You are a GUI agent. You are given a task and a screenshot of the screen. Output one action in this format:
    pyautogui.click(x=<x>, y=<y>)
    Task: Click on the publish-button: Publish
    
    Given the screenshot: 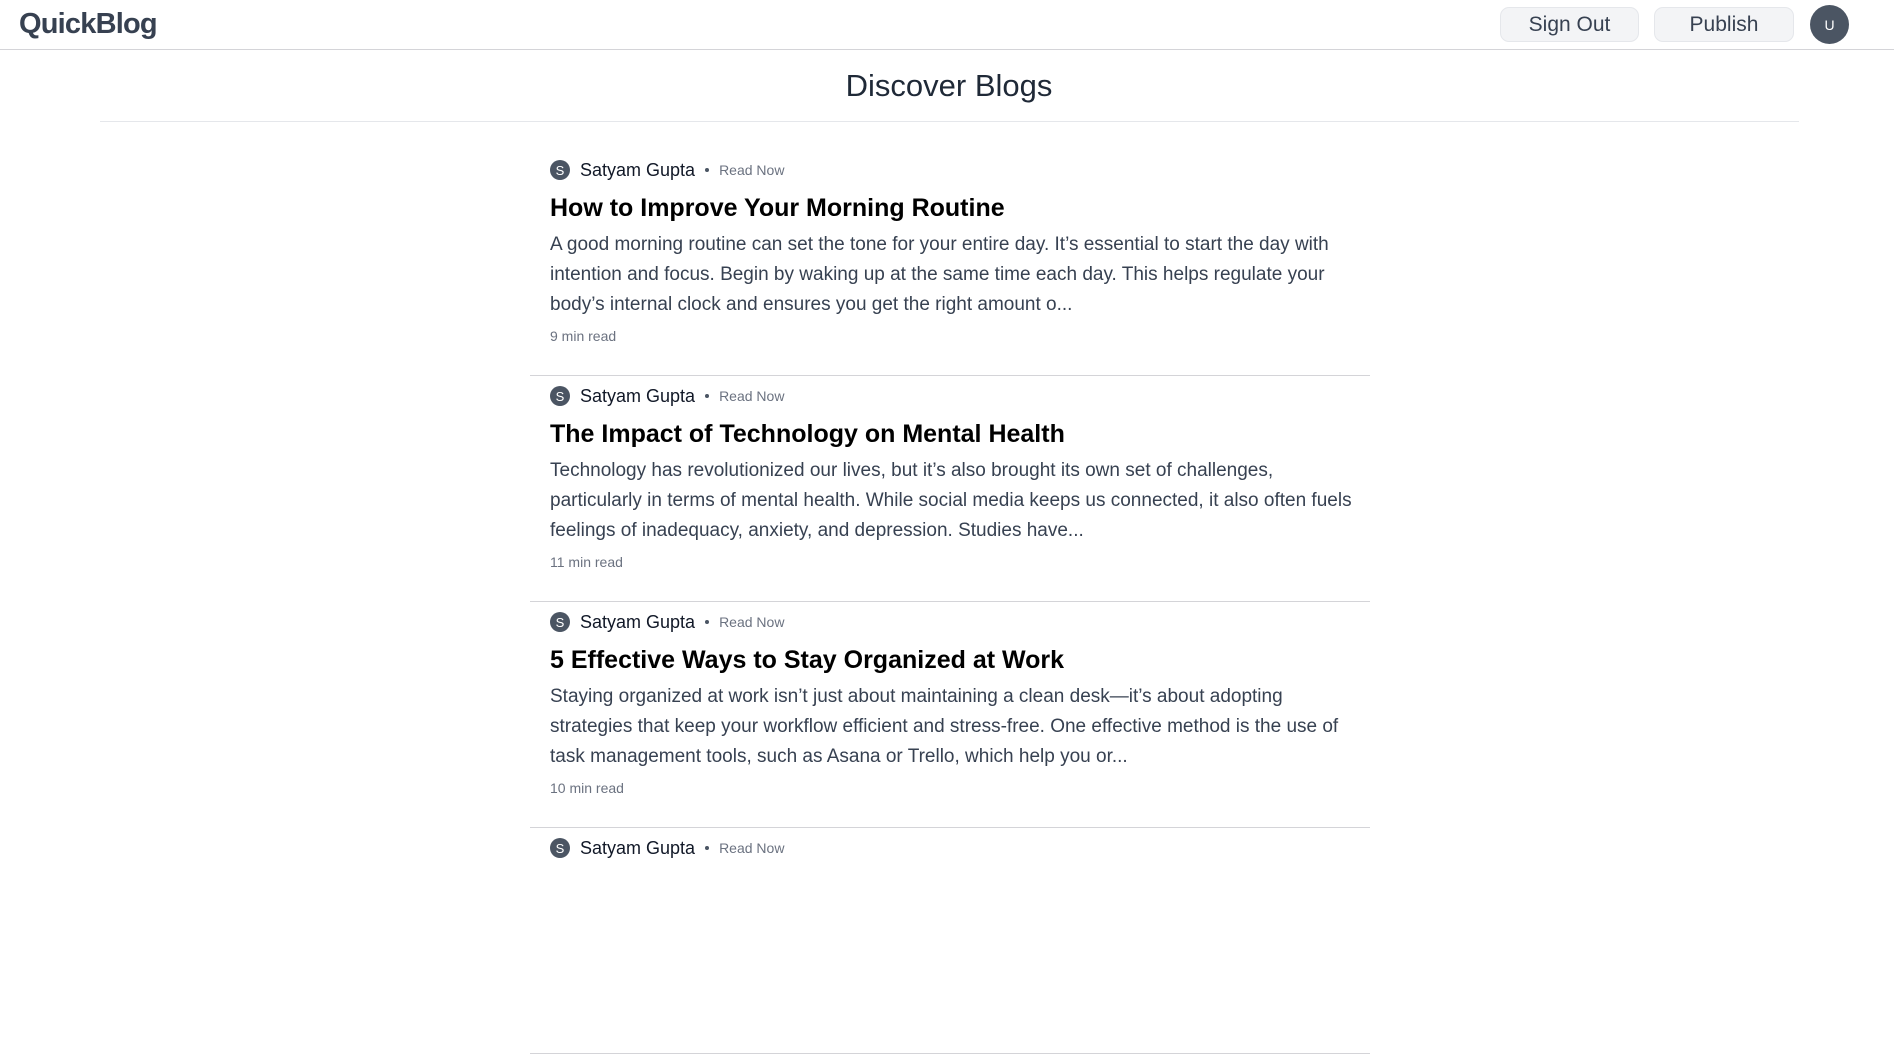 What is the action you would take?
    pyautogui.click(x=1724, y=24)
    